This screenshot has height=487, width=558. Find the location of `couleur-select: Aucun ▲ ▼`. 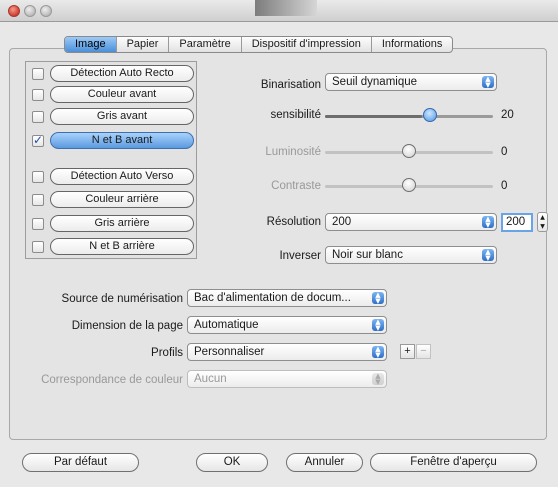

couleur-select: Aucun ▲ ▼ is located at coordinates (287, 379).